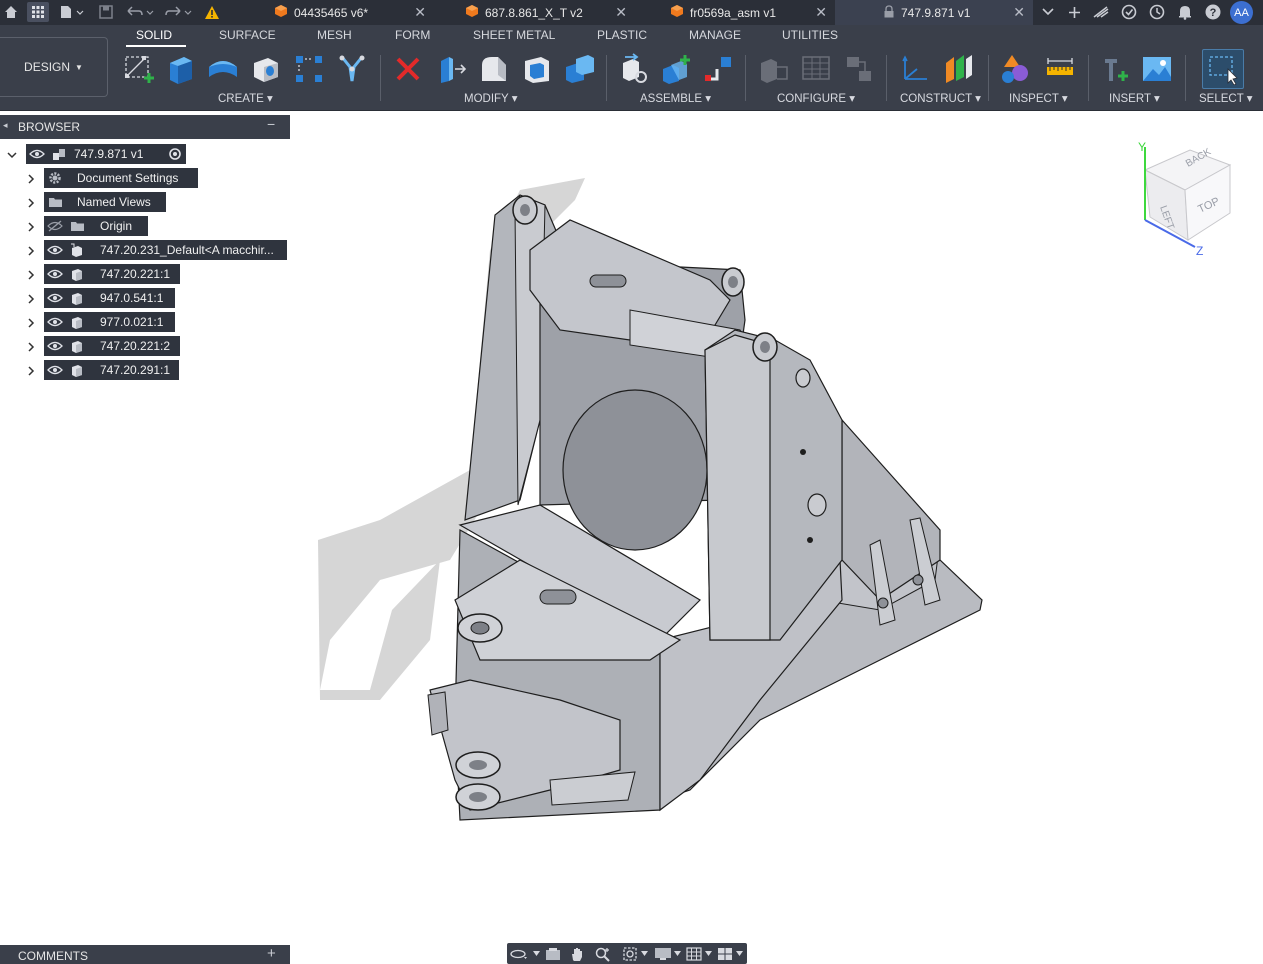 Image resolution: width=1263 pixels, height=964 pixels. I want to click on redo-icon, so click(178, 12).